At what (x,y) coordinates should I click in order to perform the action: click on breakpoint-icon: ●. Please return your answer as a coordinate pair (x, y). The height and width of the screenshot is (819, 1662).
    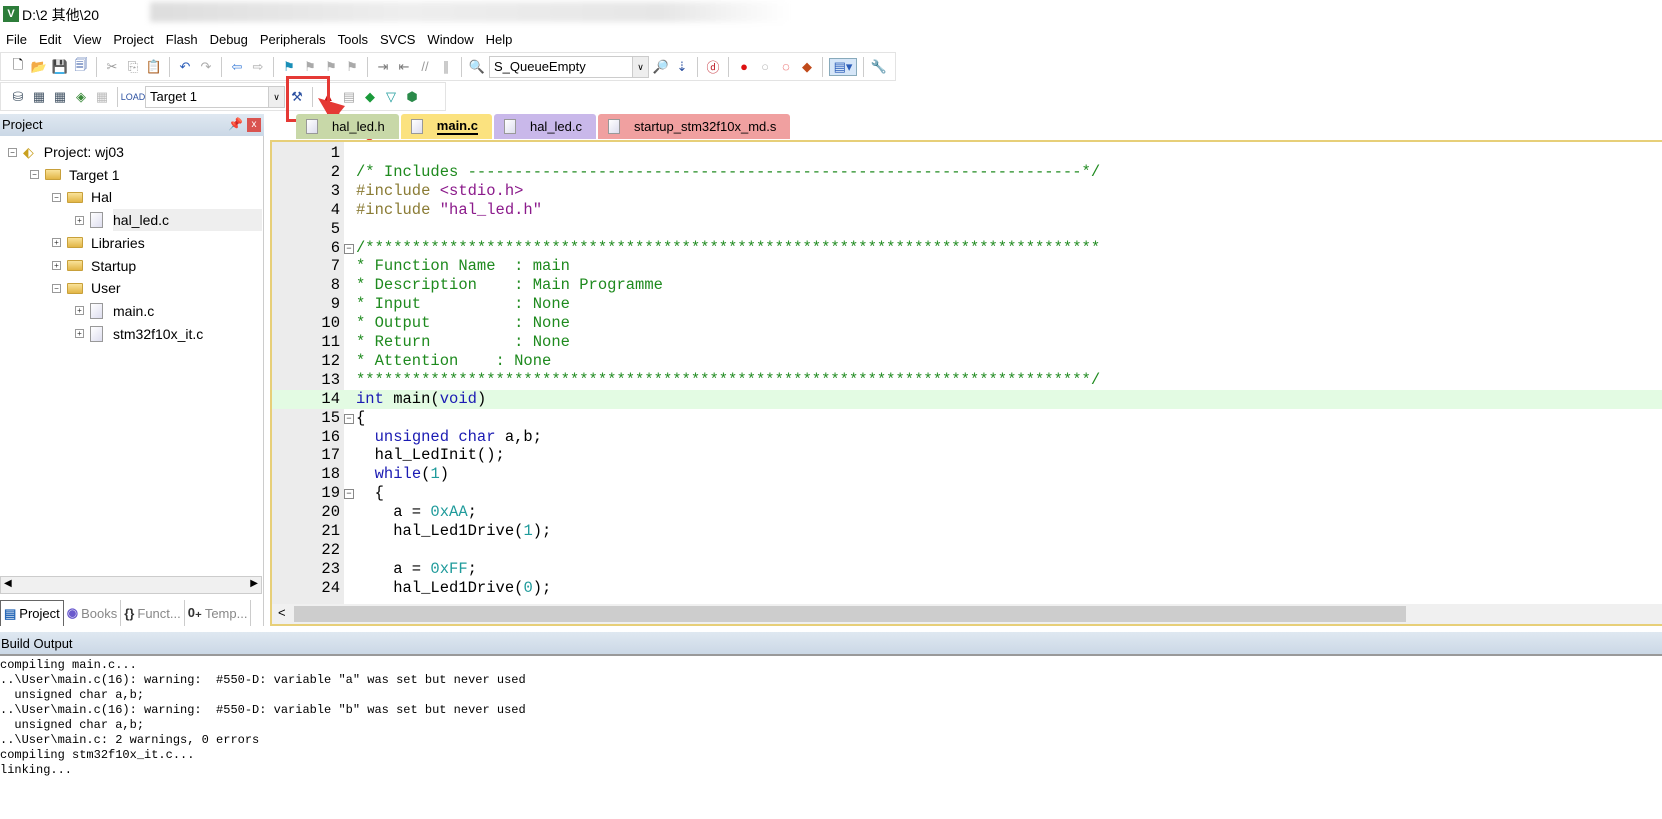
    Looking at the image, I should click on (744, 67).